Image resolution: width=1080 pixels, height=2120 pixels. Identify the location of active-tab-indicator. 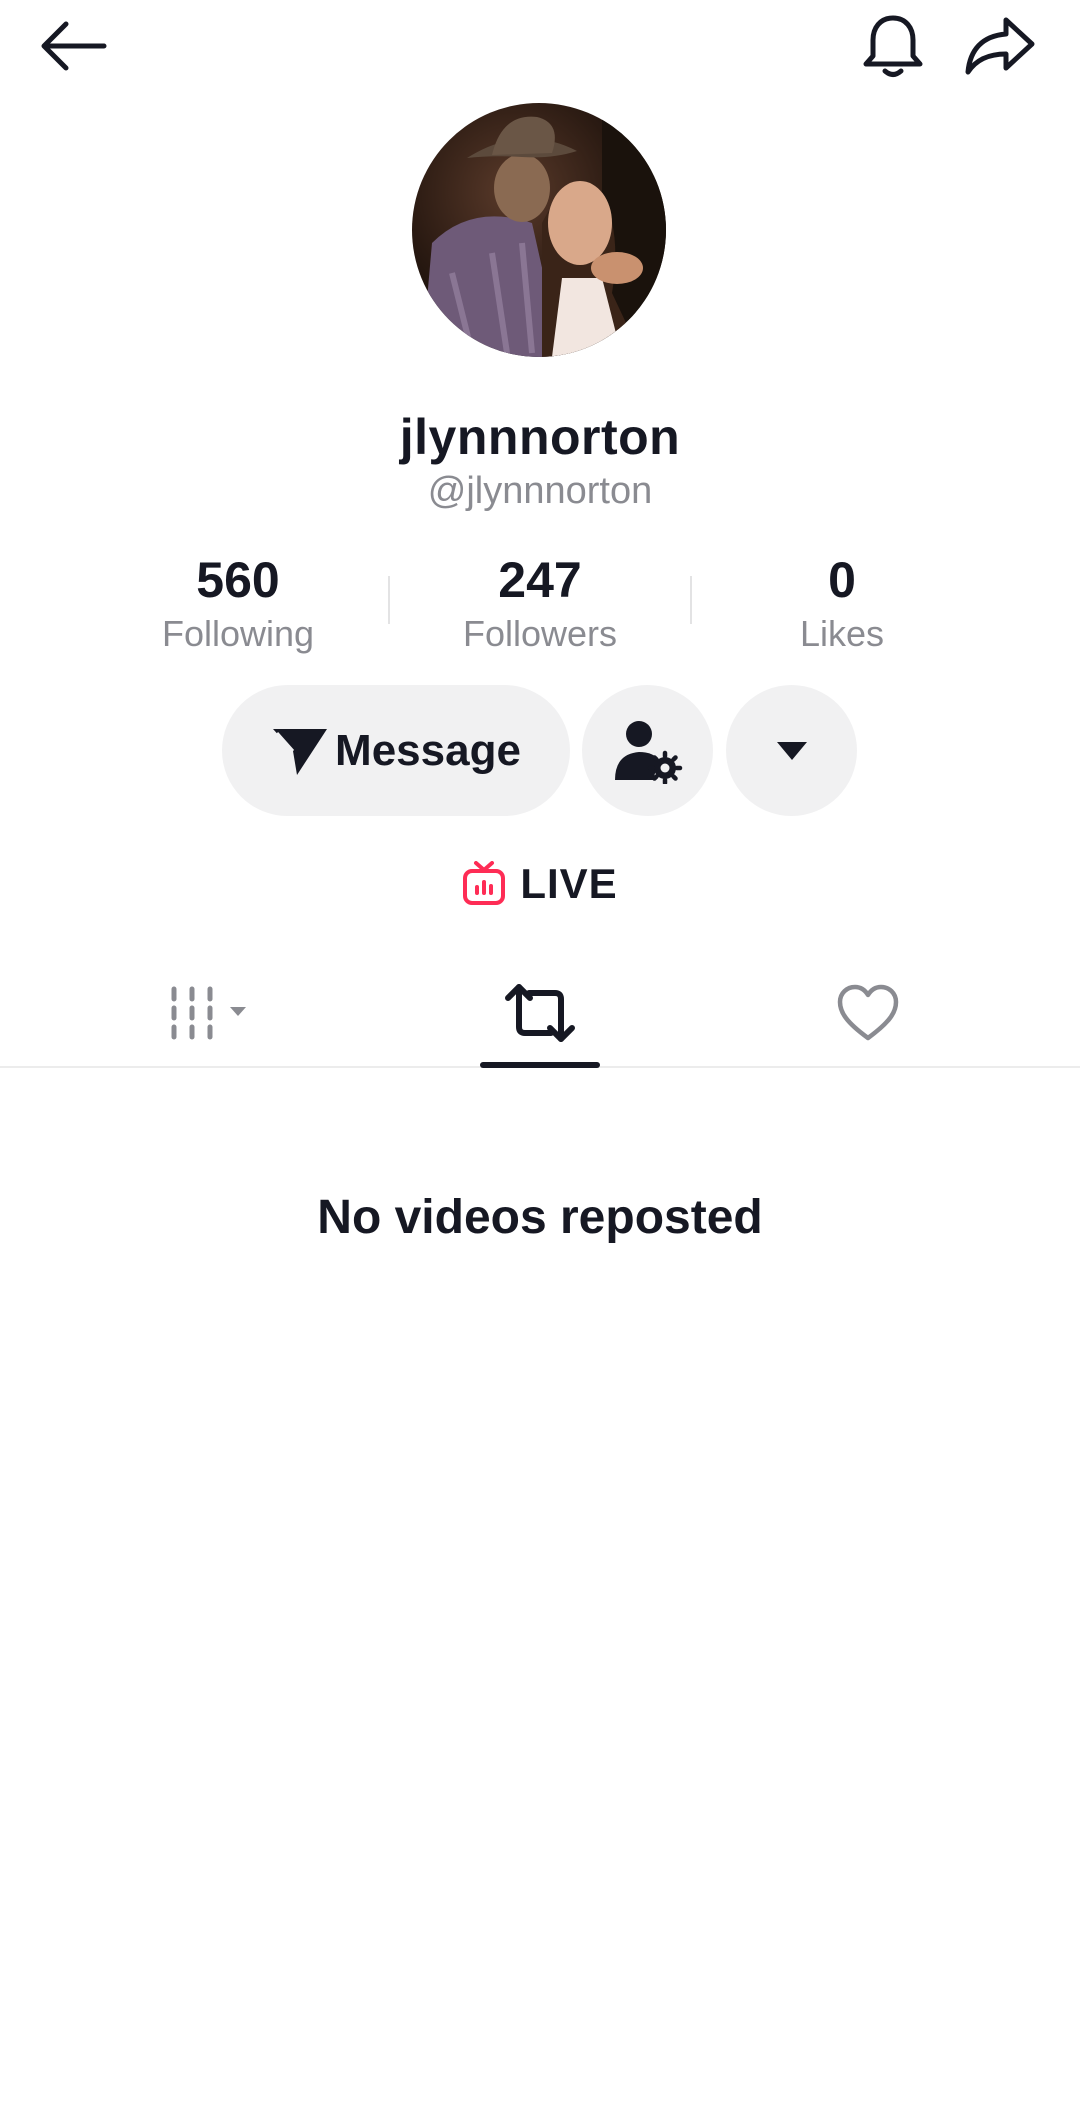
(540, 1065).